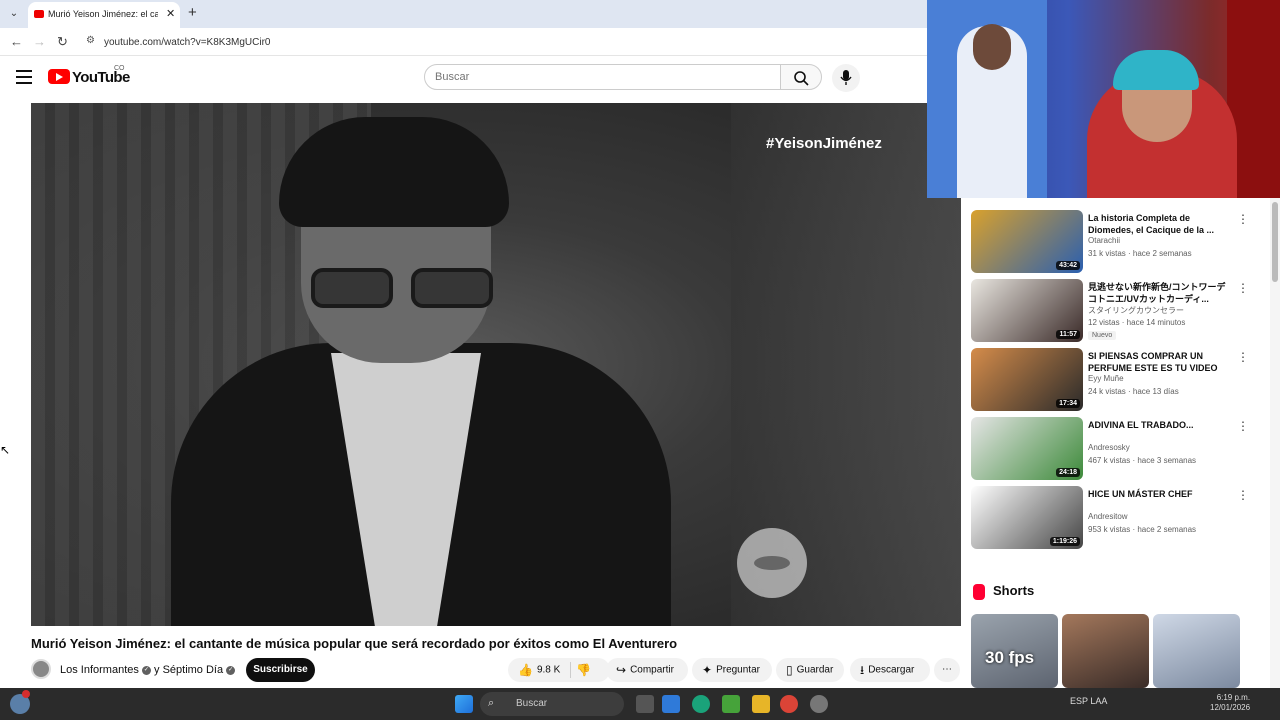 The width and height of the screenshot is (1280, 720). What do you see at coordinates (1027, 379) in the screenshot?
I see `video-thumbnail: 17:34` at bounding box center [1027, 379].